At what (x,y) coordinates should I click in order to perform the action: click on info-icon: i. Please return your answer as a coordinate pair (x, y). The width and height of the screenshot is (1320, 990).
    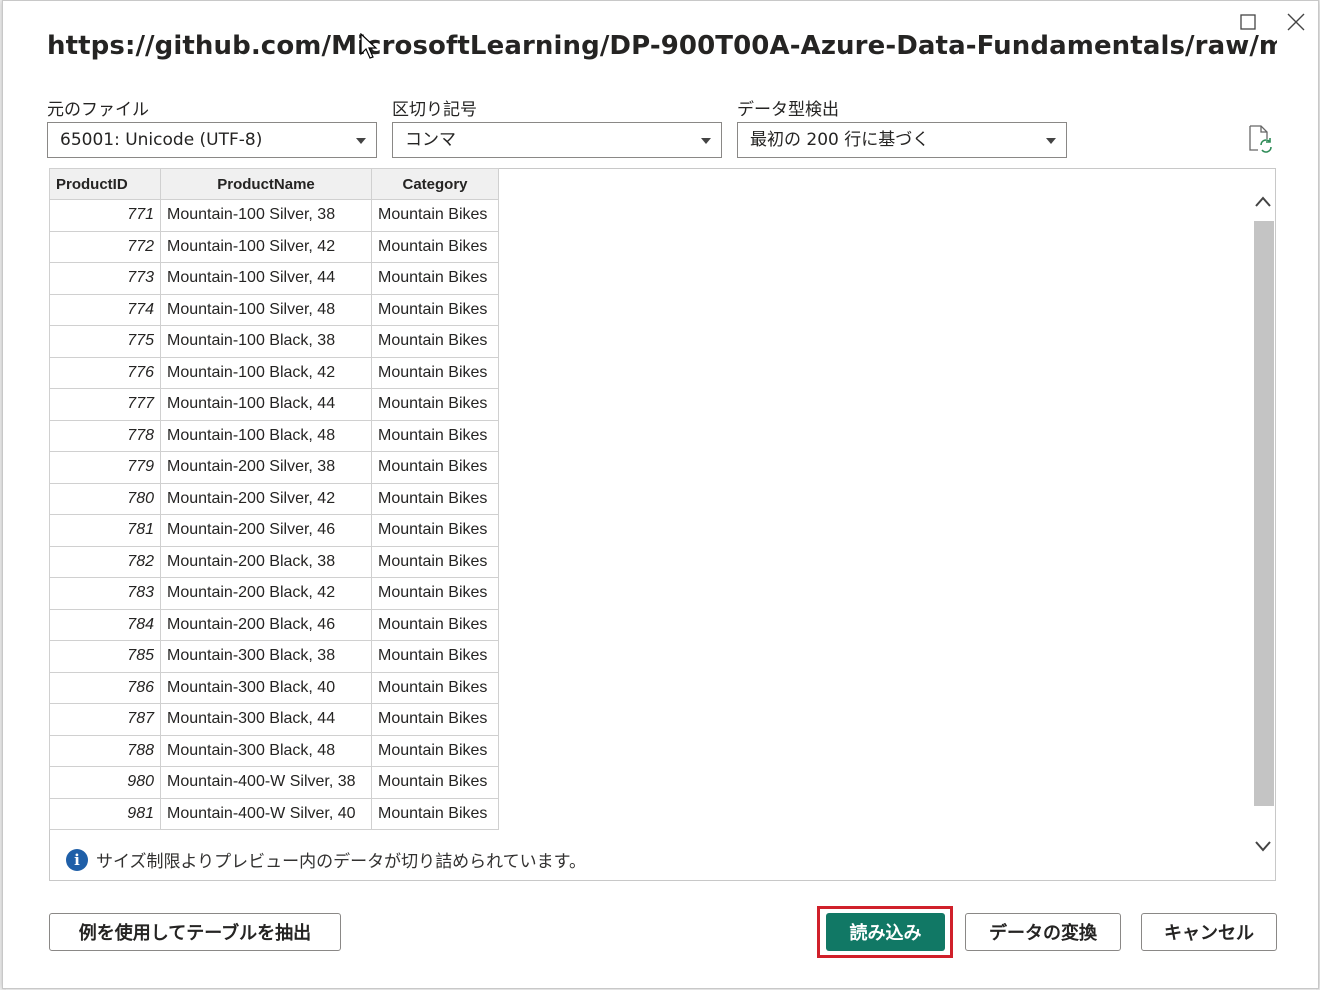
    Looking at the image, I should click on (77, 859).